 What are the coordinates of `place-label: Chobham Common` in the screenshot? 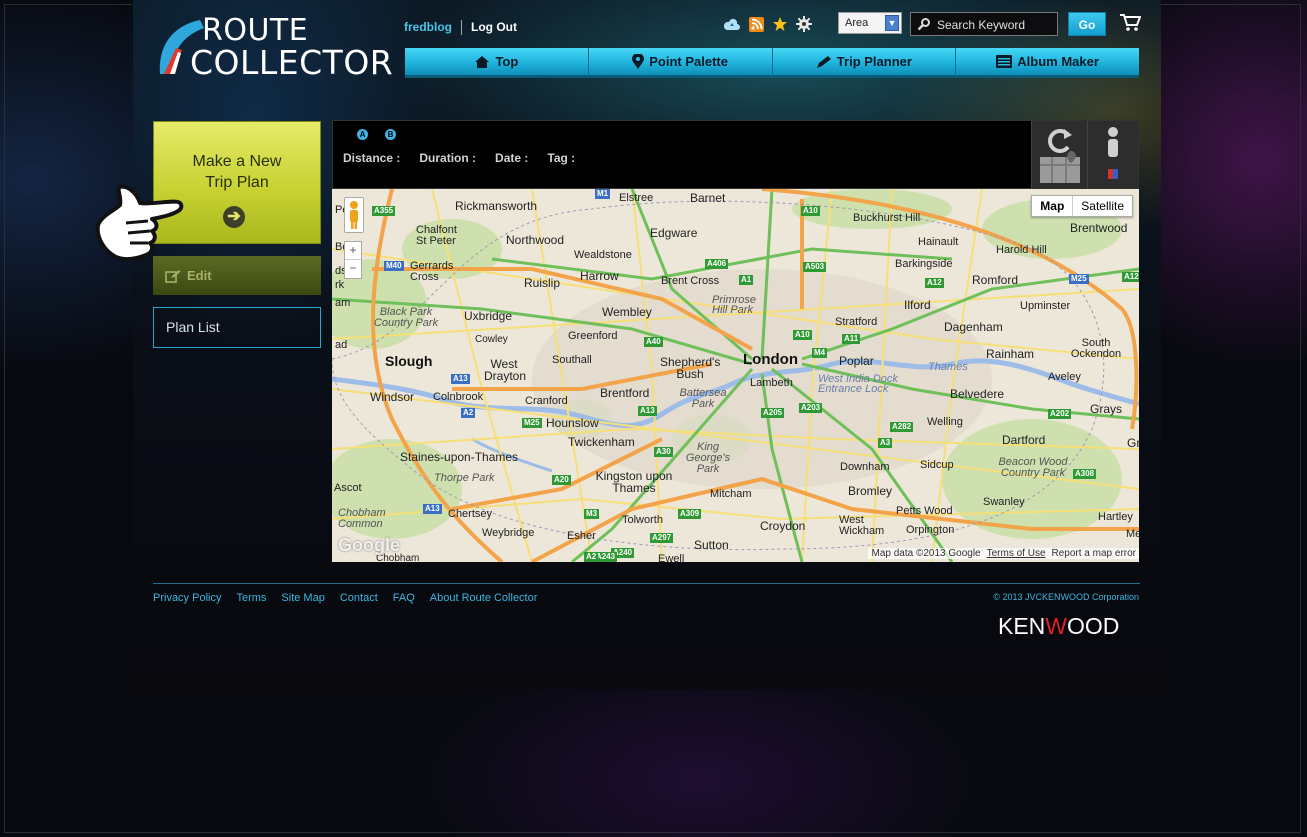 It's located at (362, 518).